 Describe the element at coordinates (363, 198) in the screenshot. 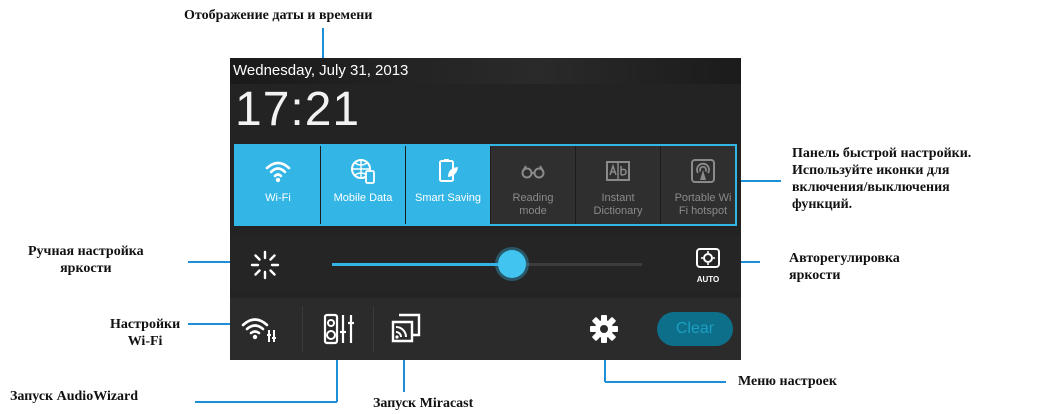

I see `tile-mobile-data-label: Mobile Data` at that location.